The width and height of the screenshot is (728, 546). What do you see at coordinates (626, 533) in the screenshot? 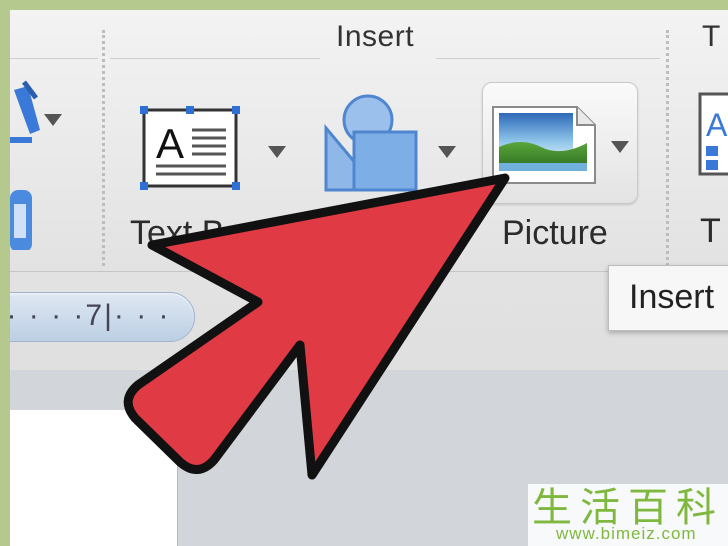
I see `watermark-url: www.bimeiz.com` at bounding box center [626, 533].